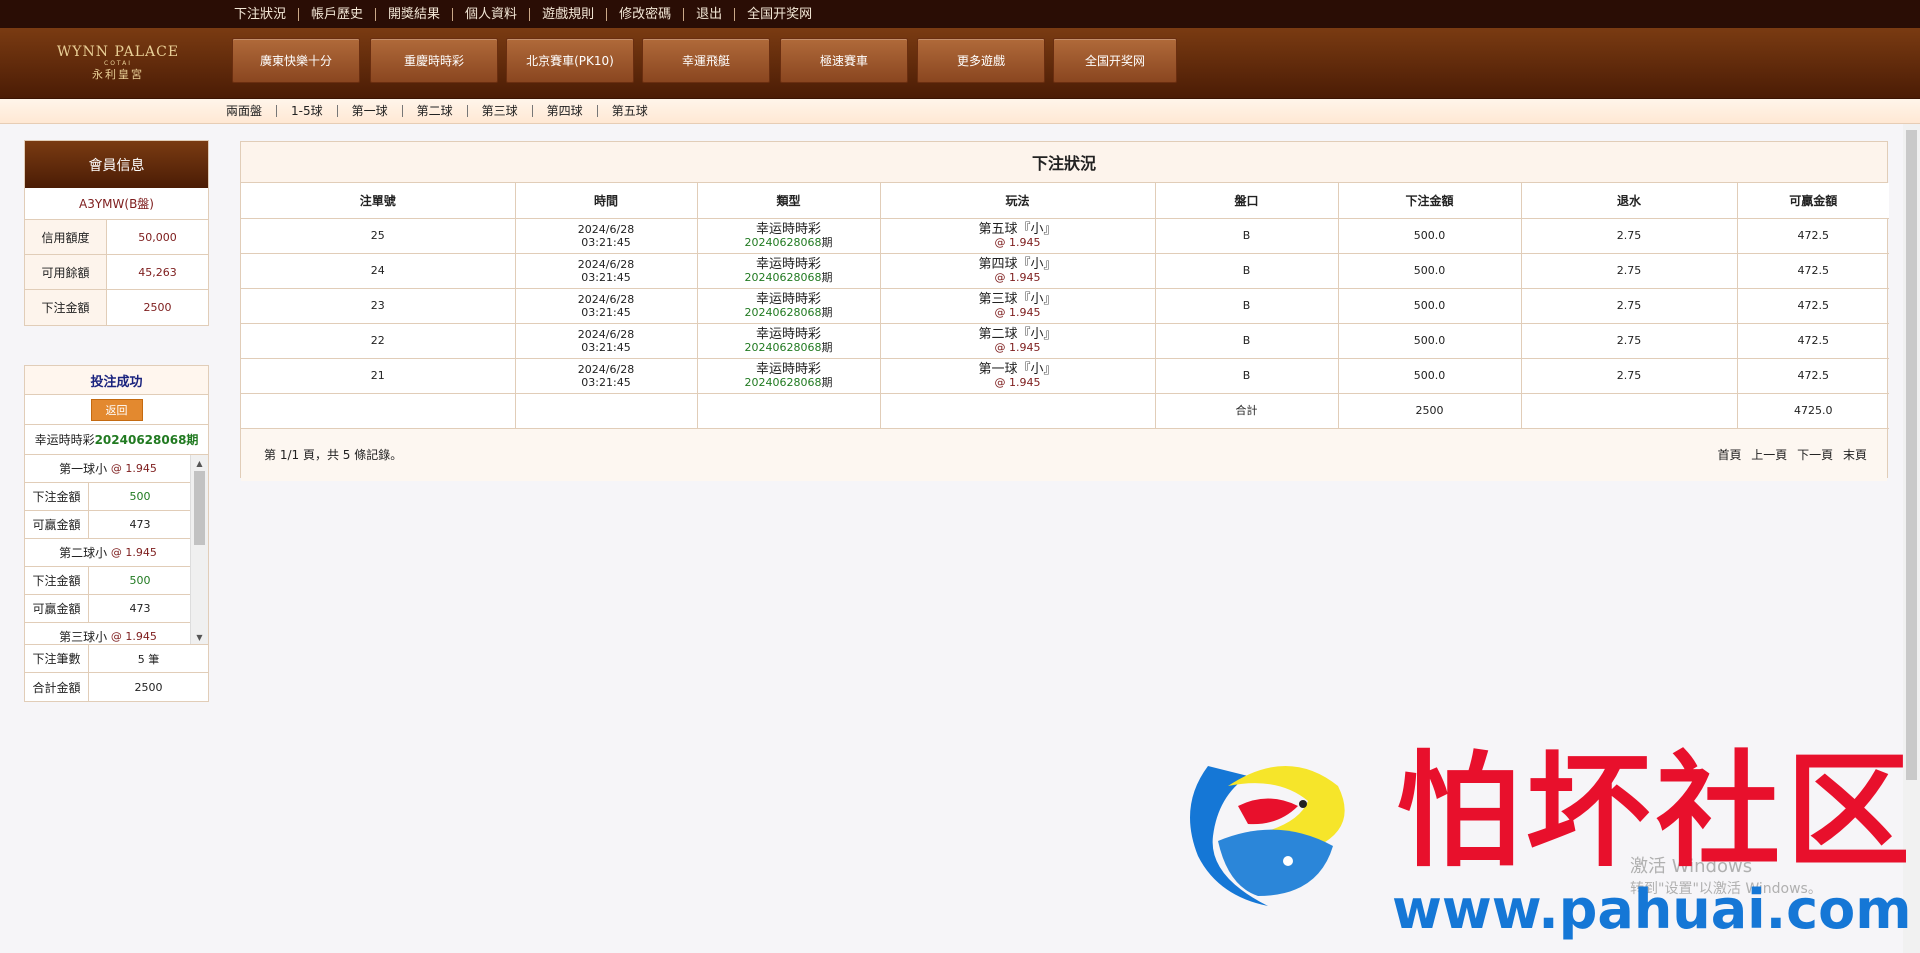 This screenshot has width=1920, height=953. I want to click on top-nav-bar: 下注狀況 帳戶歷史 開獎結果 個人資料 遊戲規則 修改密碼 退出 全国开奖网, so click(960, 14).